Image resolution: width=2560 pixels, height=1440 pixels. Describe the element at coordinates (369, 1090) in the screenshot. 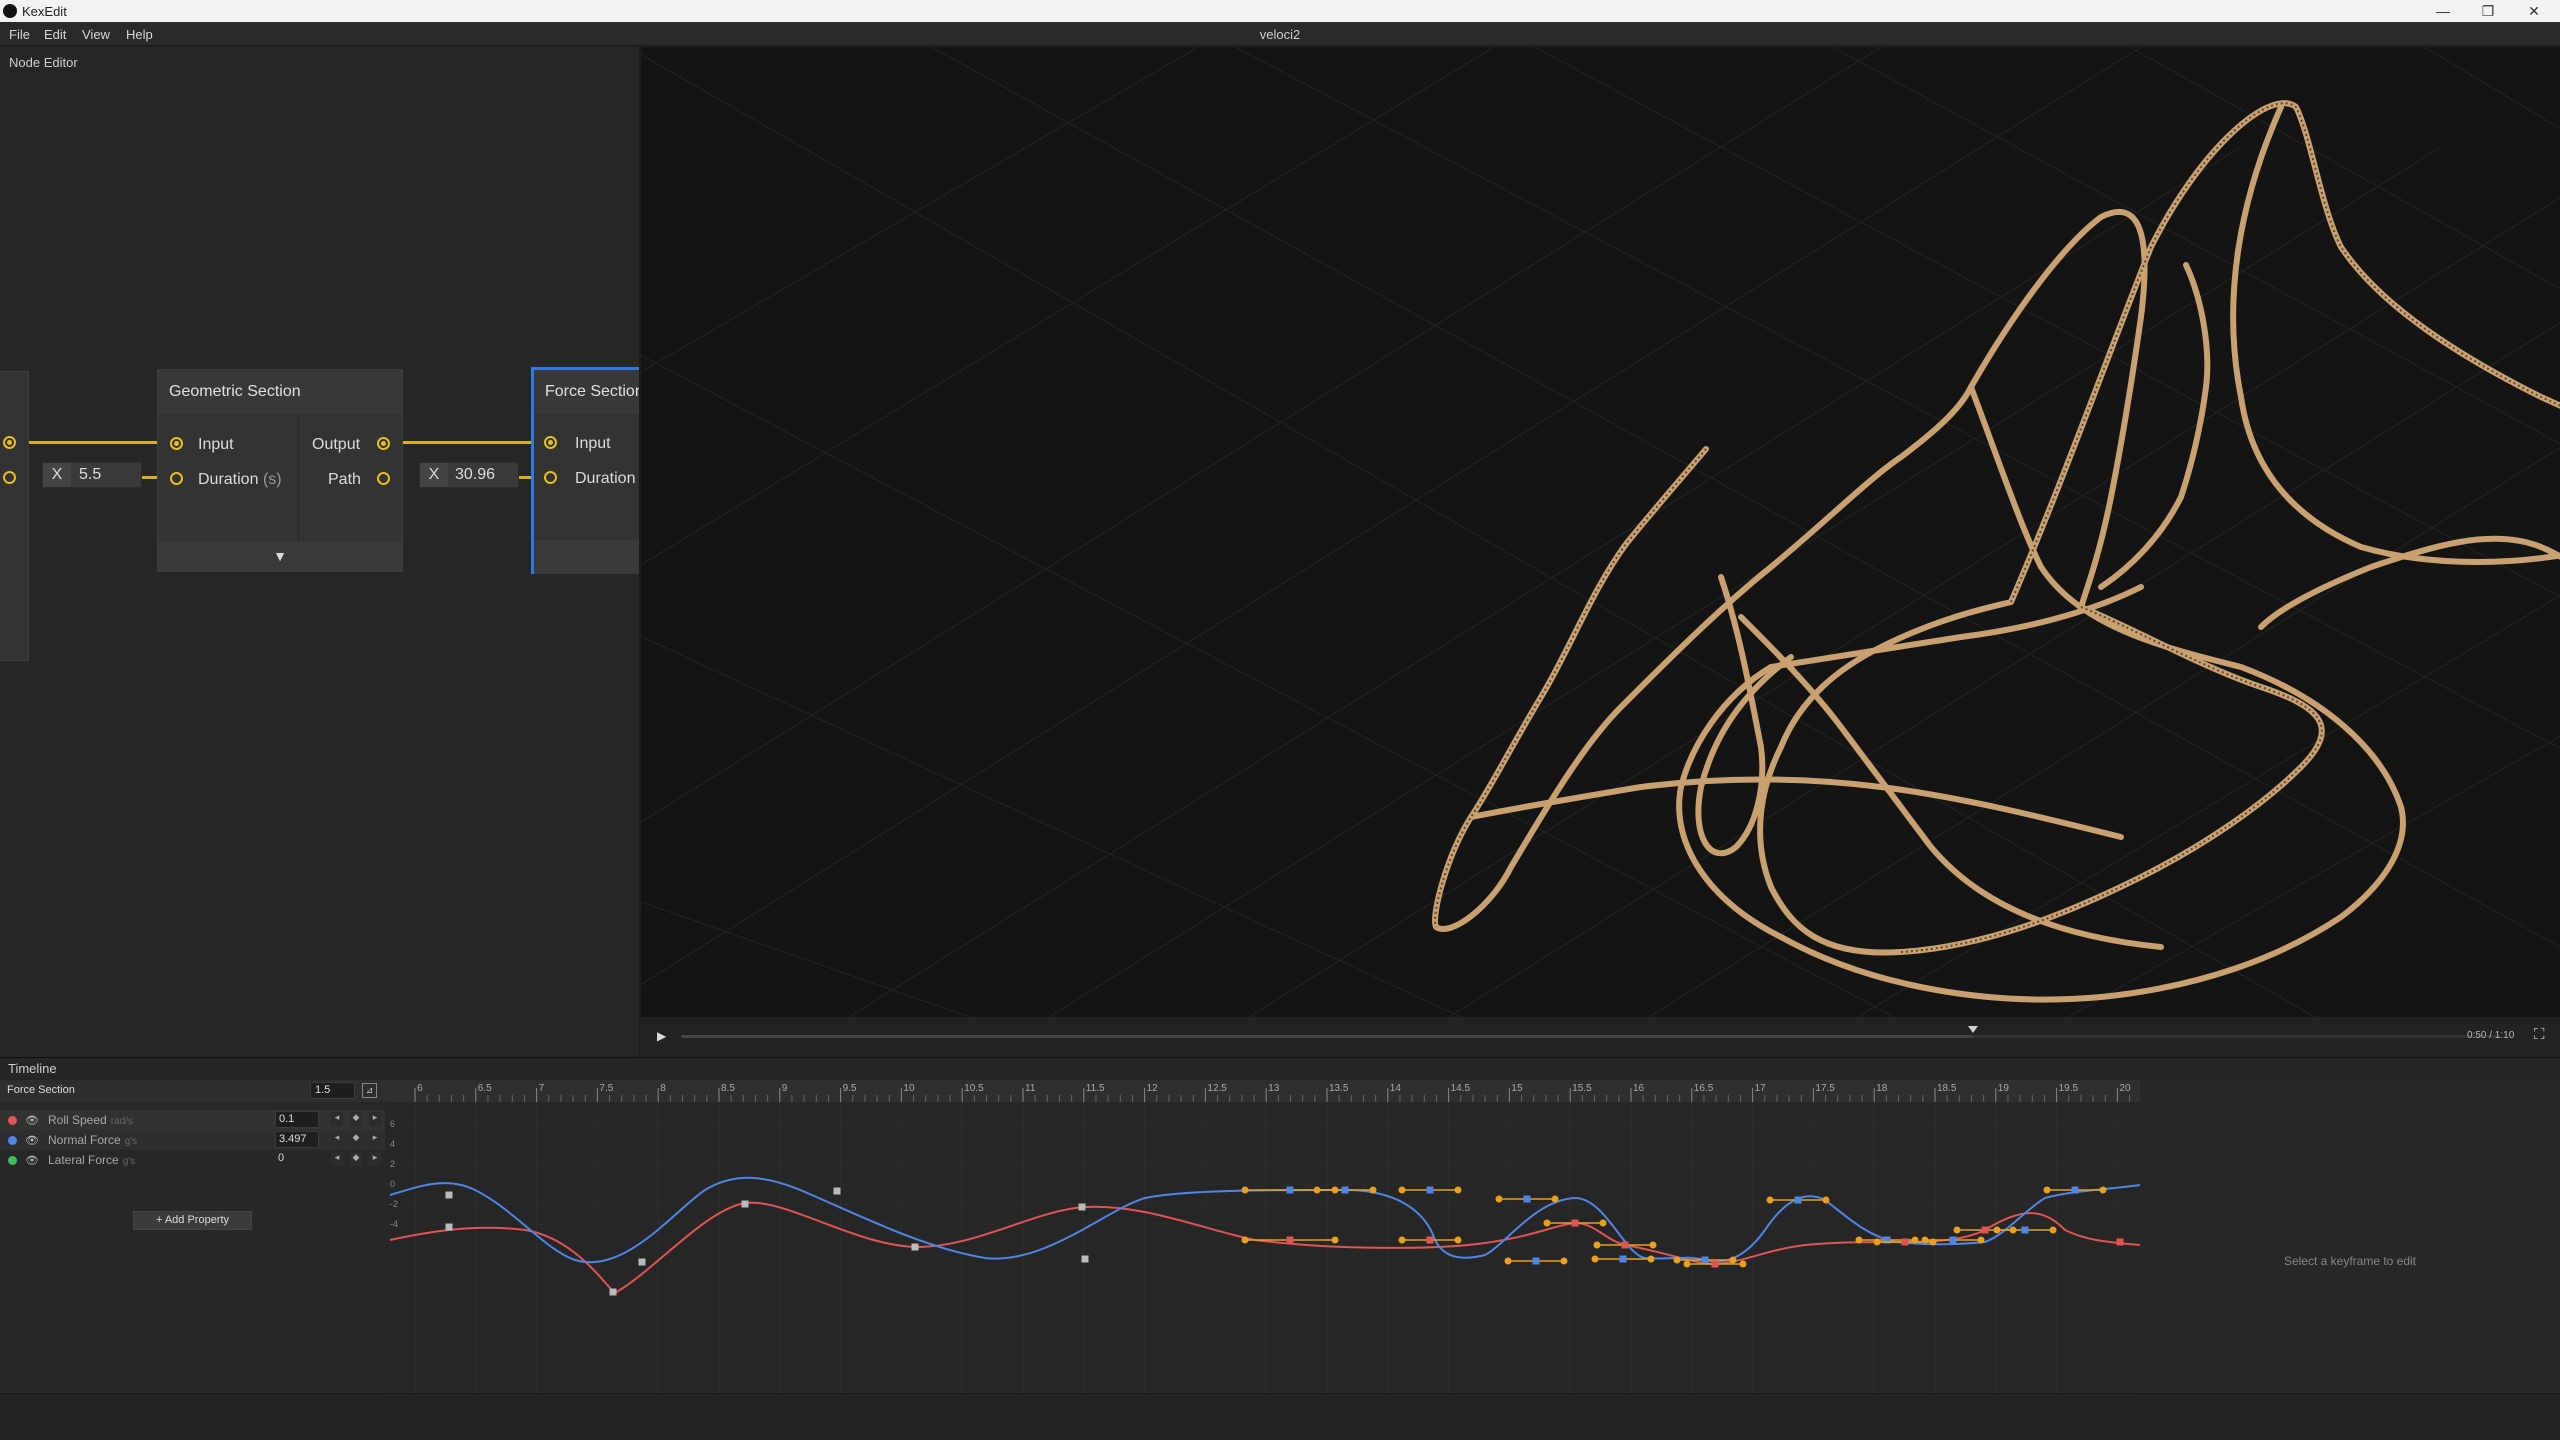

I see `curve-editor-icon: ⊿` at that location.